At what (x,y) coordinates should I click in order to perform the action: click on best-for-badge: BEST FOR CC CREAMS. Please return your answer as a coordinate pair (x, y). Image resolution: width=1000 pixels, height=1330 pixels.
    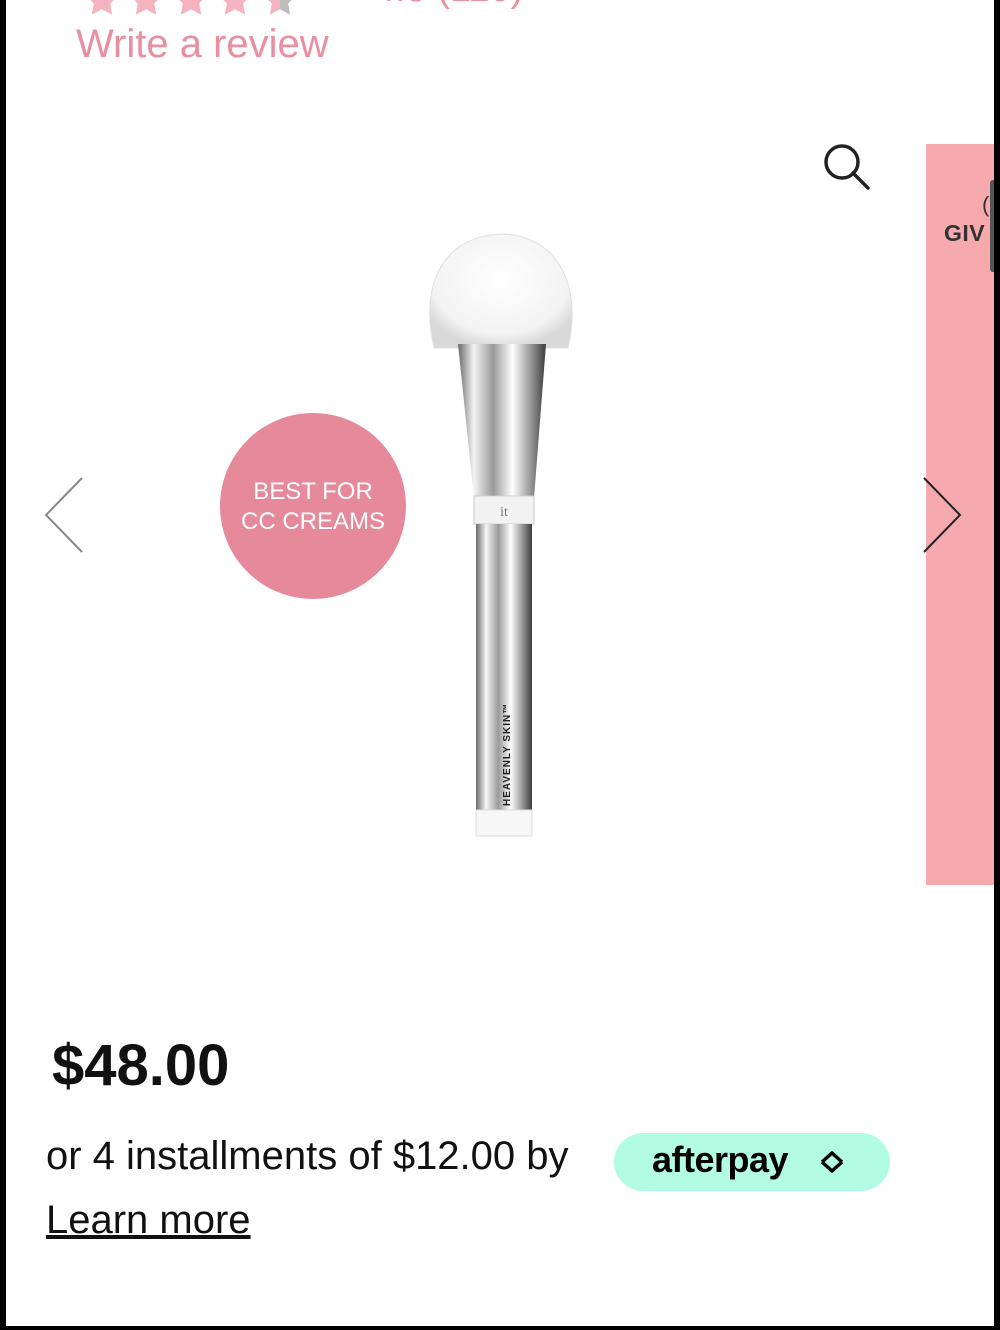
    Looking at the image, I should click on (313, 506).